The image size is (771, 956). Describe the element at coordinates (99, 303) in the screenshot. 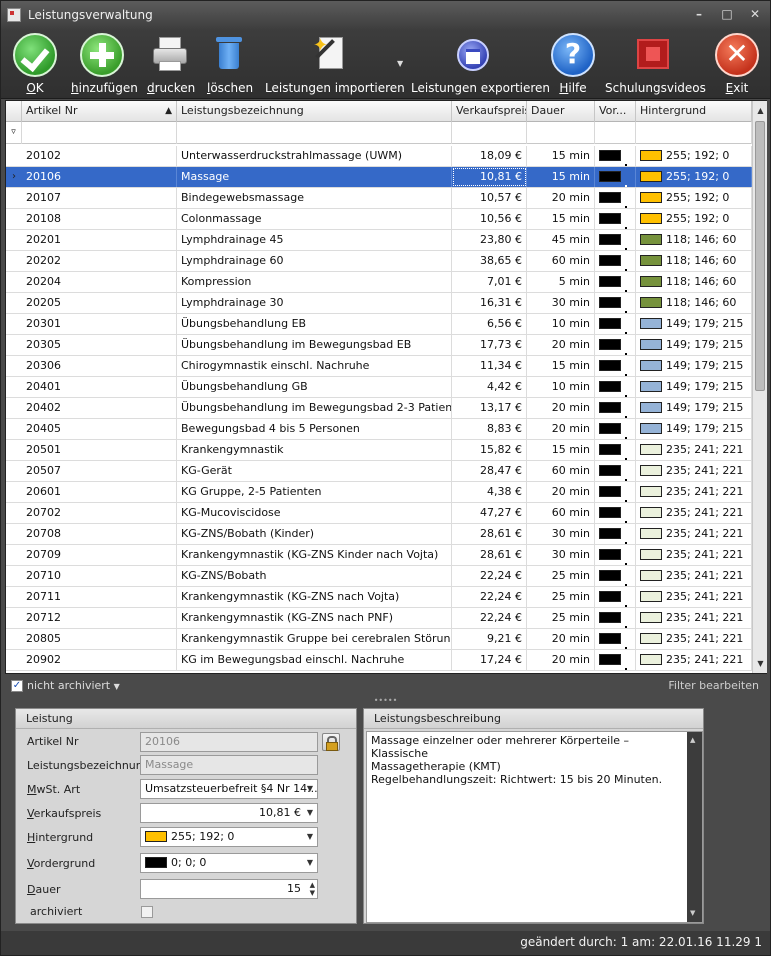

I see `cell-artikel: 20205` at that location.